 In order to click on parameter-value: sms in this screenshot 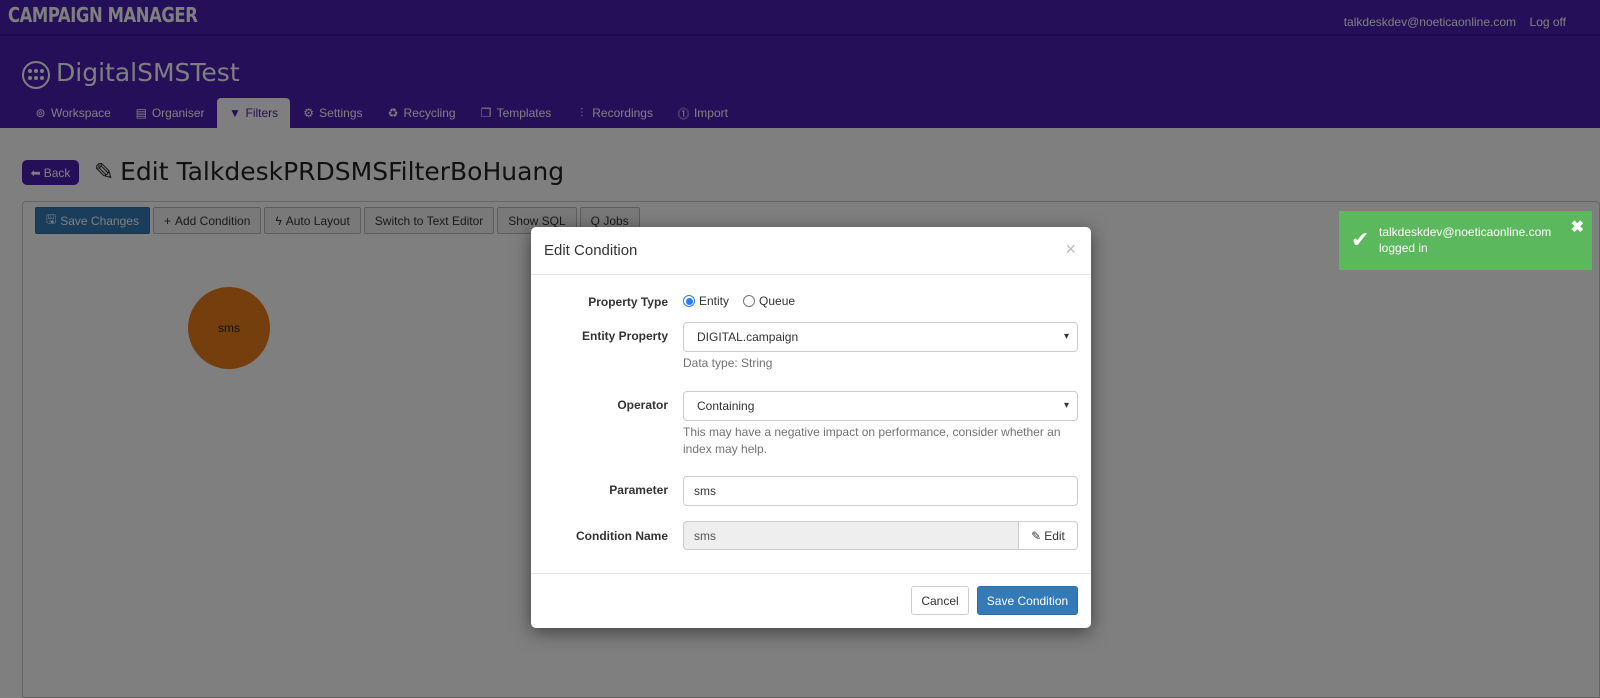, I will do `click(705, 491)`.